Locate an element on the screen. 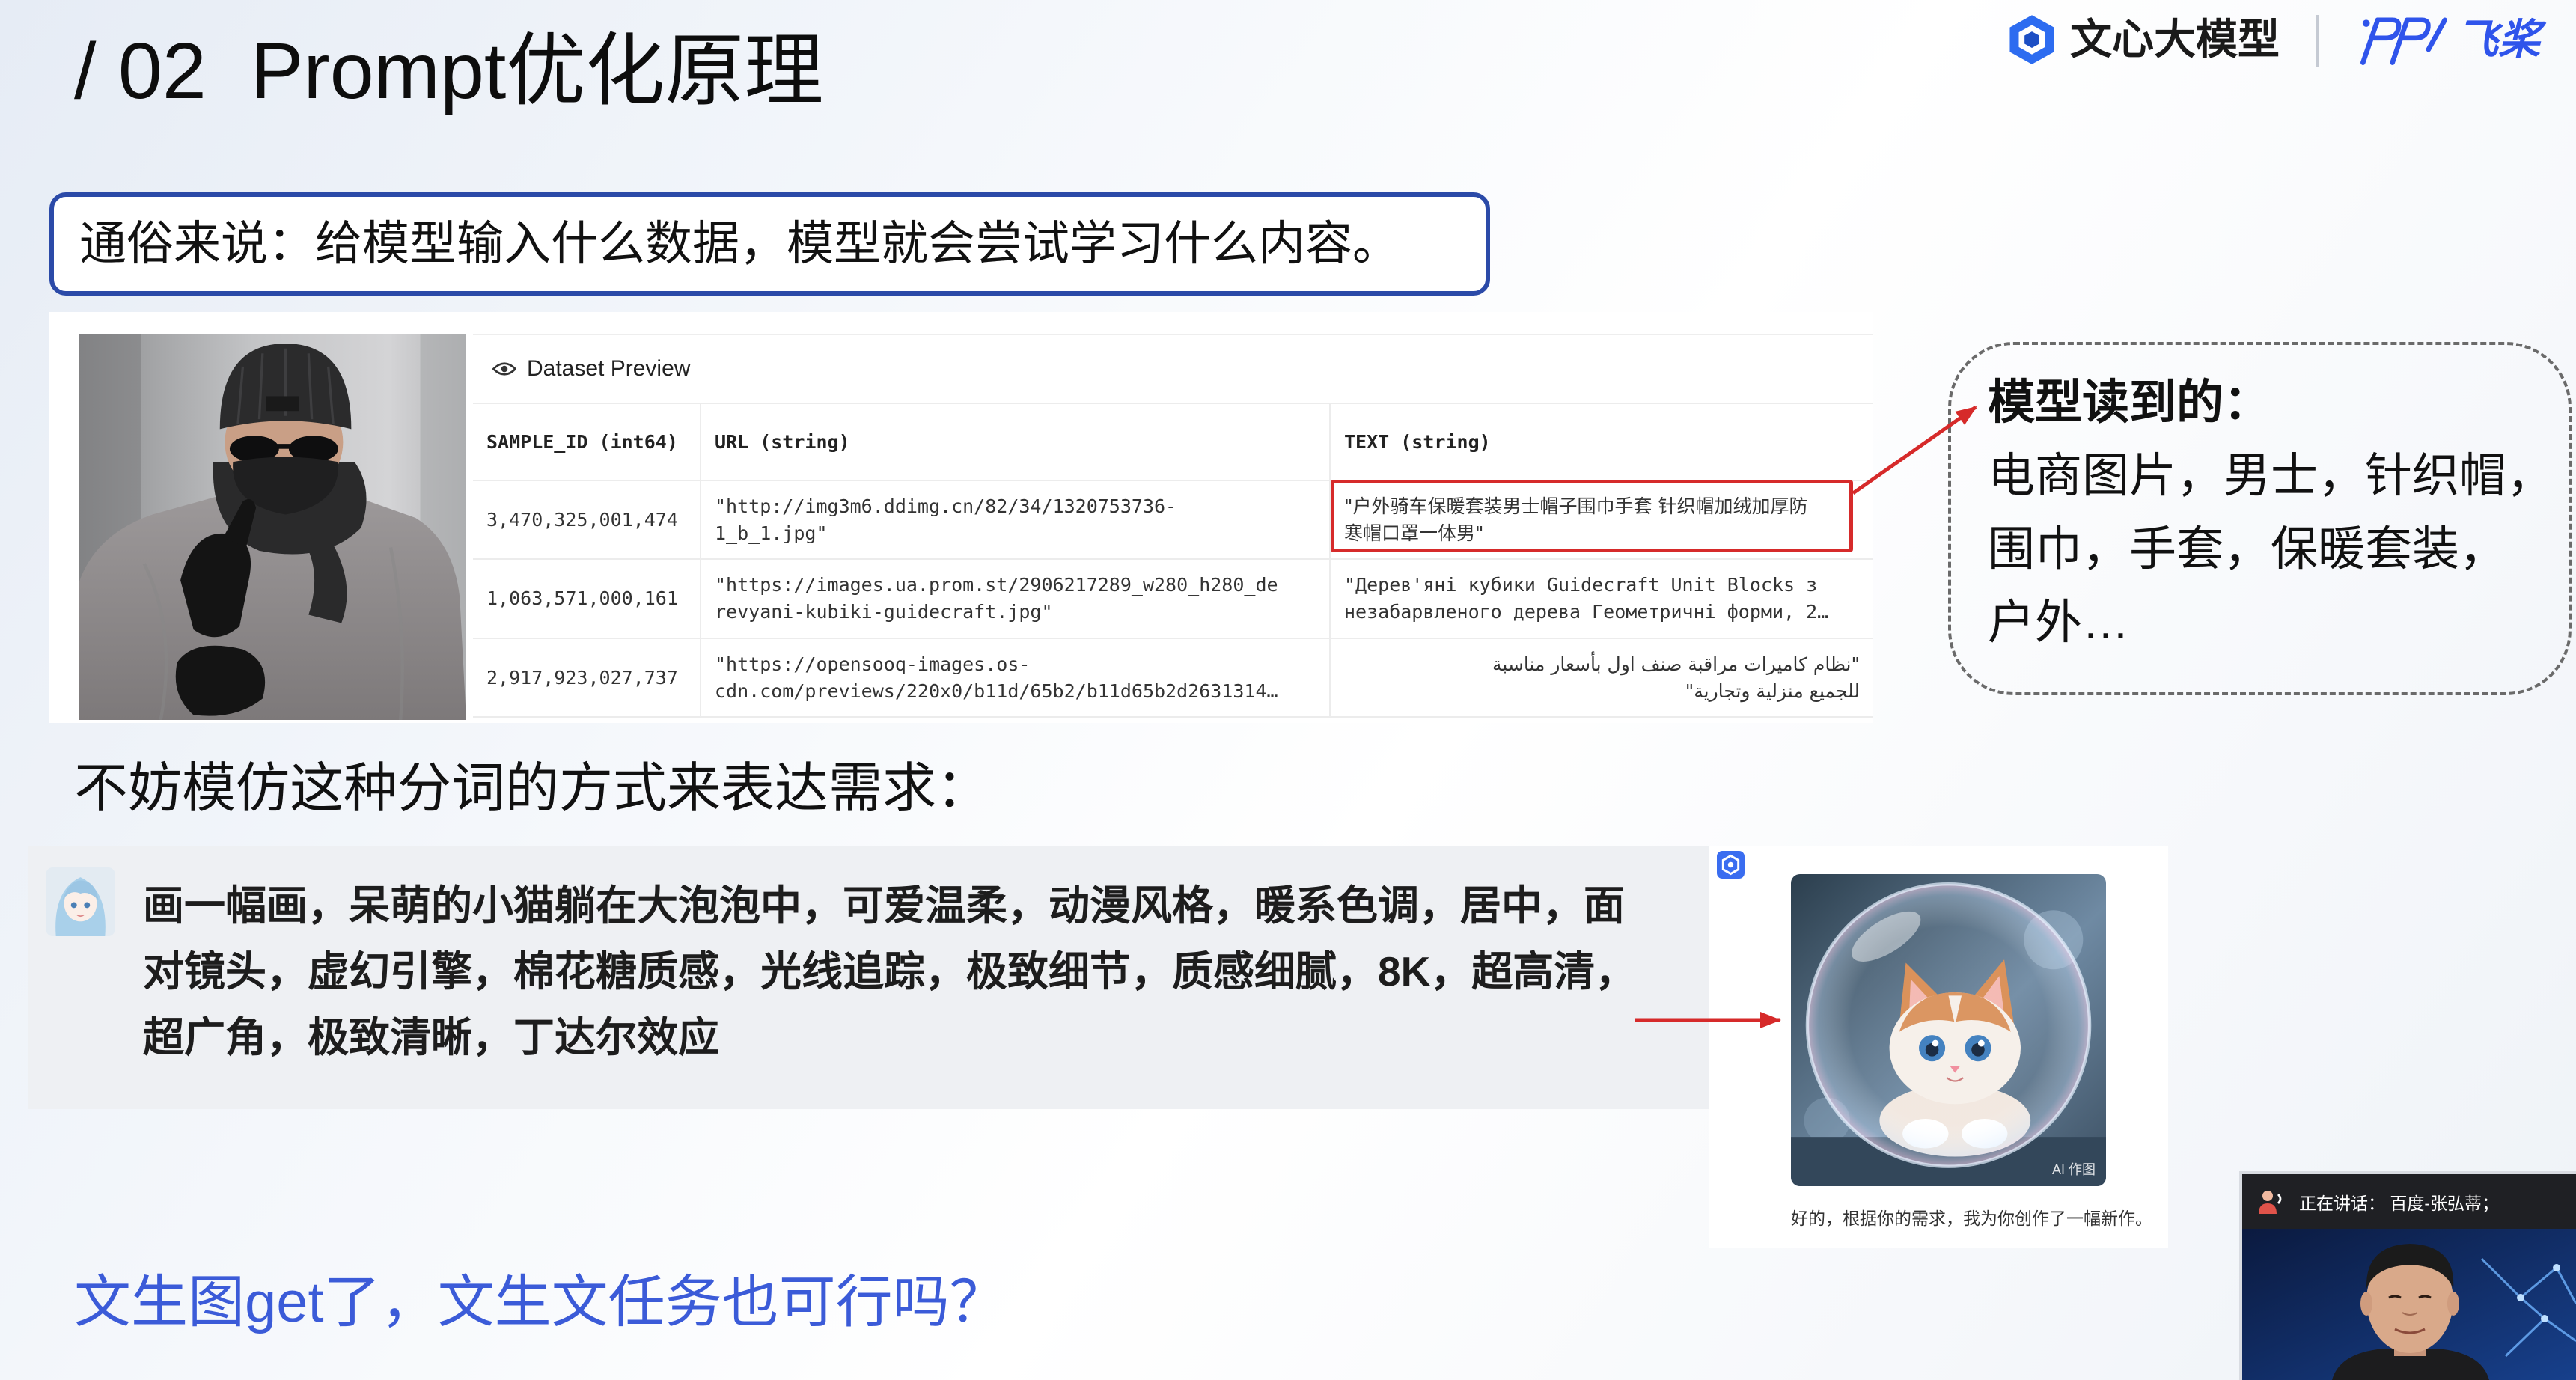 The image size is (2576, 1380). ai-image-badge: AI 作图 is located at coordinates (2073, 1169).